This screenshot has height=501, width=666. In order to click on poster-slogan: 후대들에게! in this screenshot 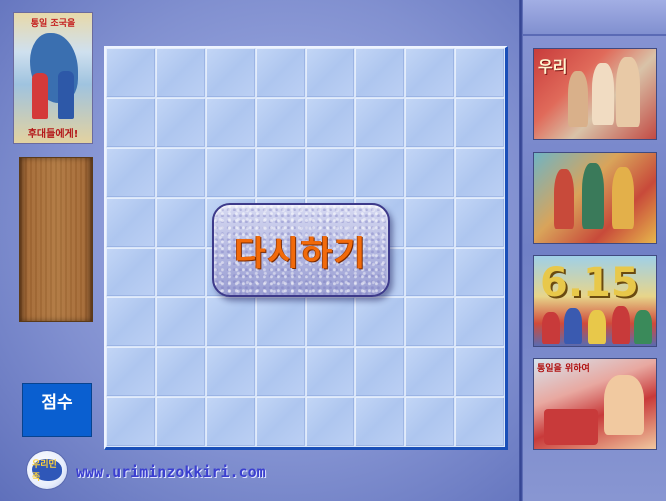, I will do `click(53, 134)`.